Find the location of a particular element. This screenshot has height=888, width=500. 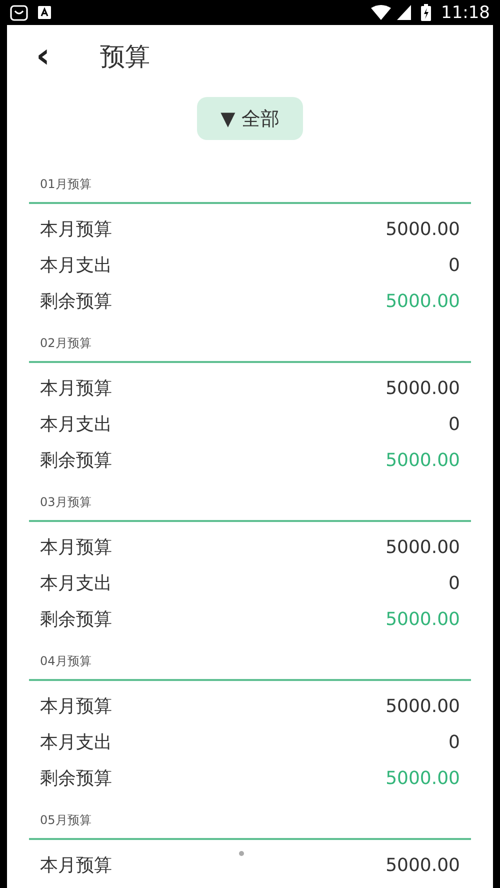

signal-icon is located at coordinates (404, 12).